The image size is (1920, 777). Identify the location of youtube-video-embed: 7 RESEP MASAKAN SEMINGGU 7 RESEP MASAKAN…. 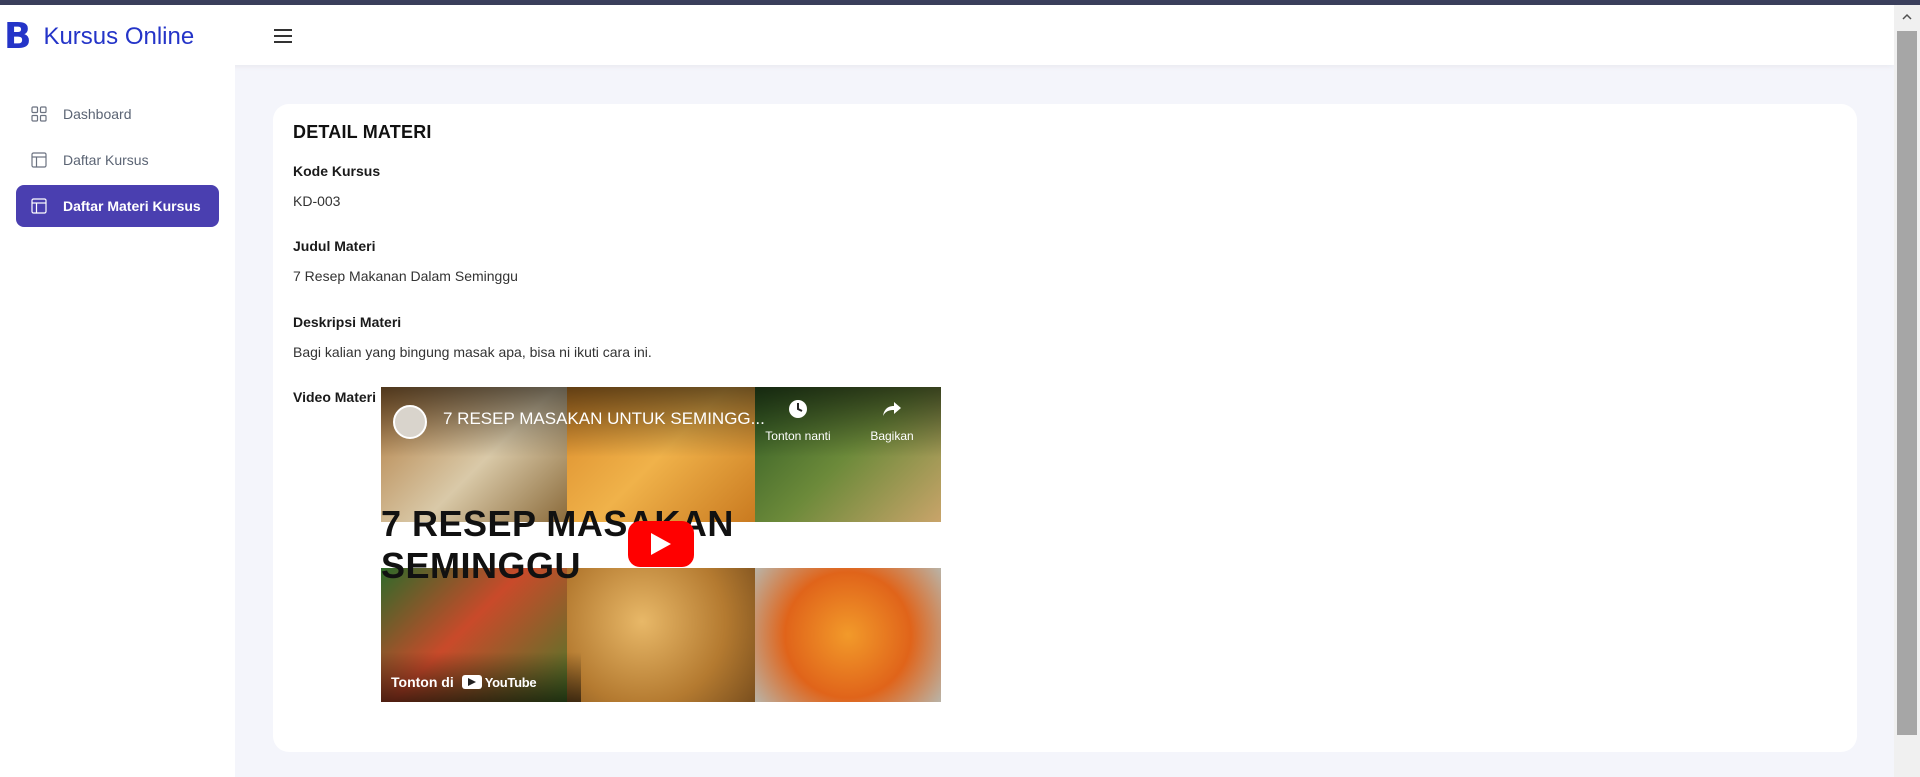
(661, 544).